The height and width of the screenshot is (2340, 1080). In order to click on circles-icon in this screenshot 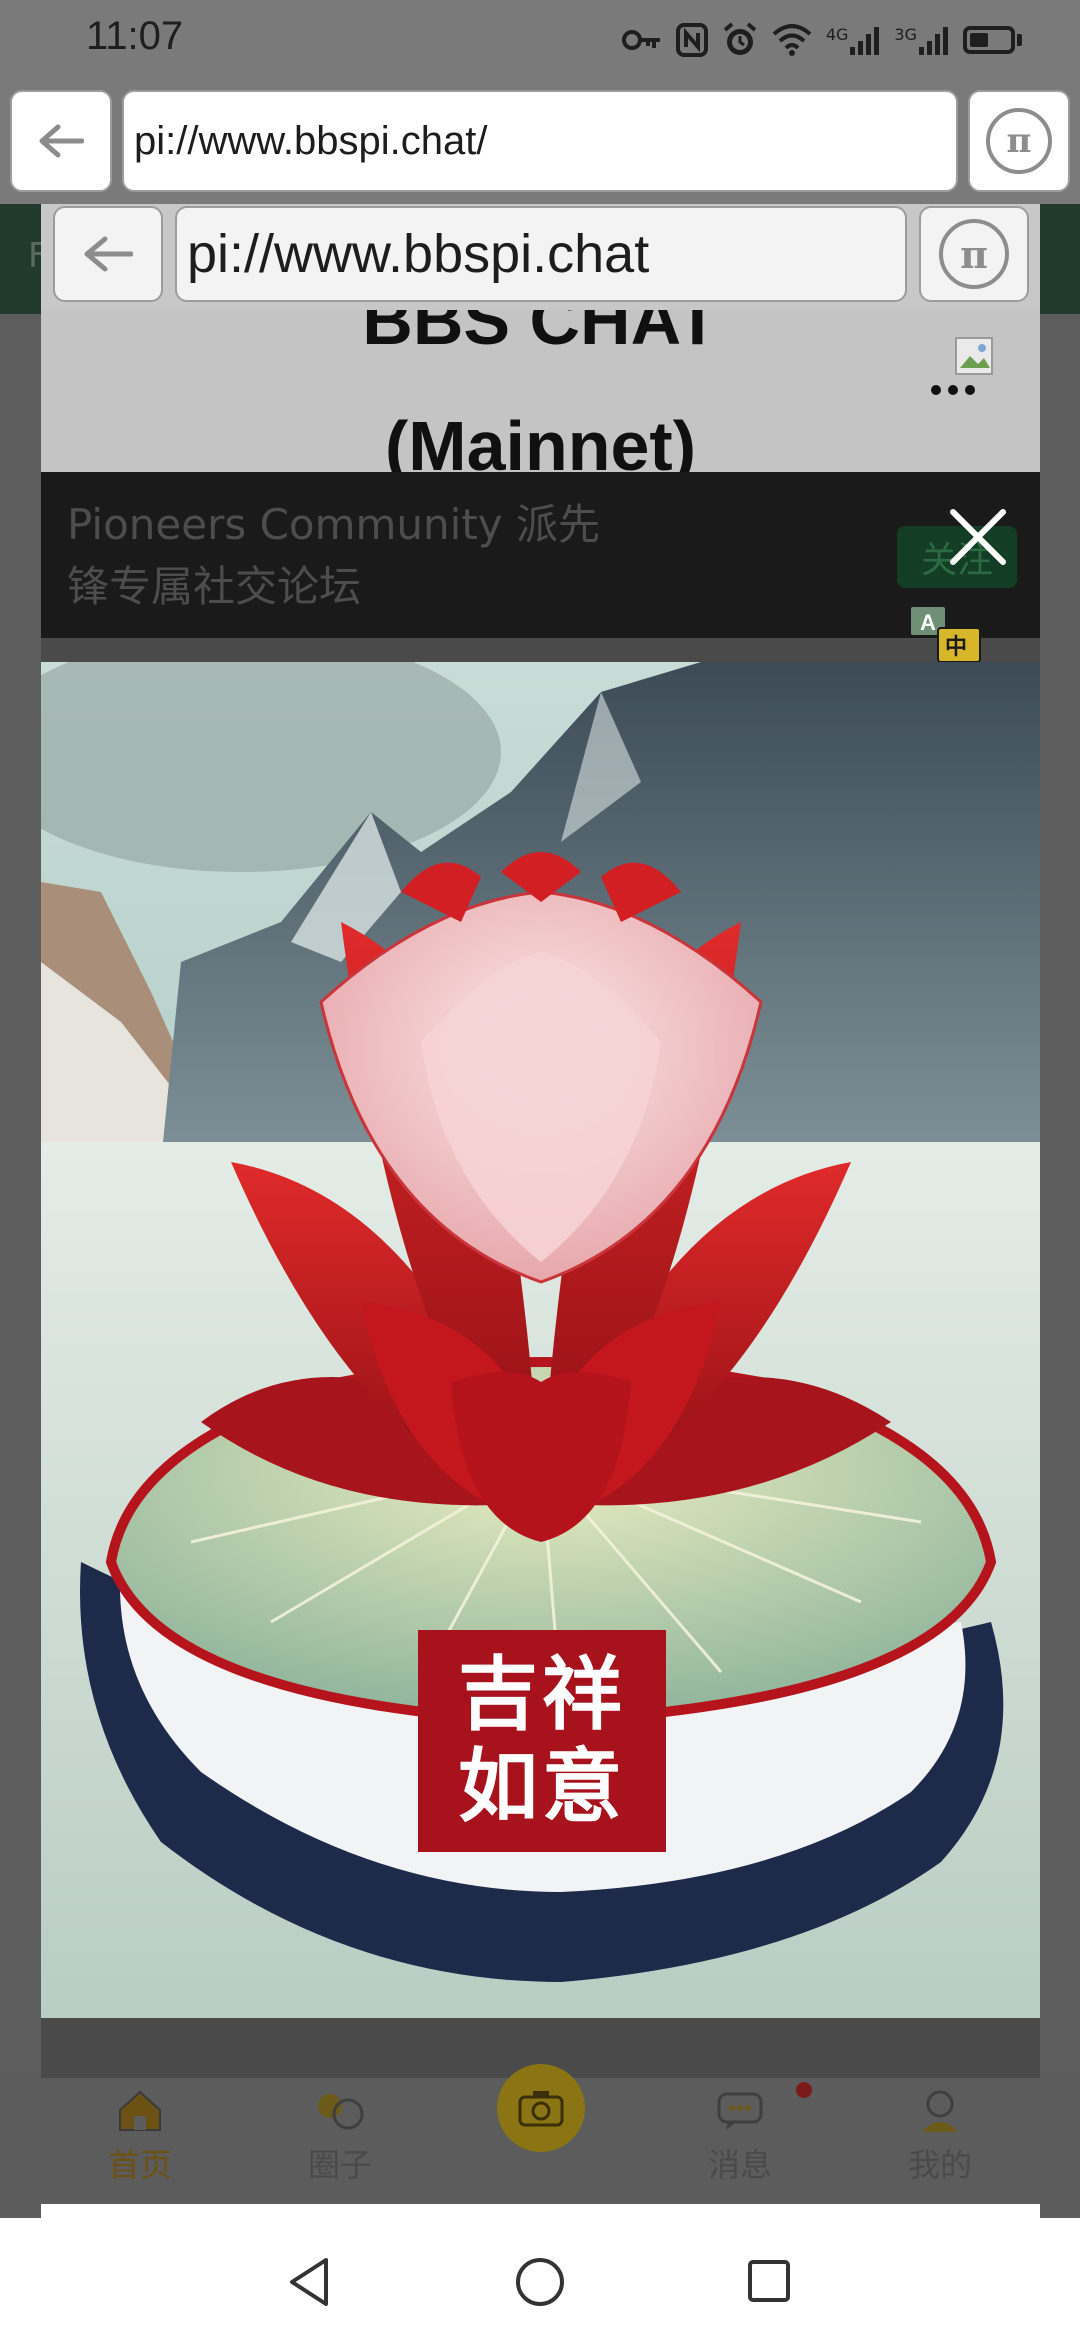, I will do `click(341, 2112)`.